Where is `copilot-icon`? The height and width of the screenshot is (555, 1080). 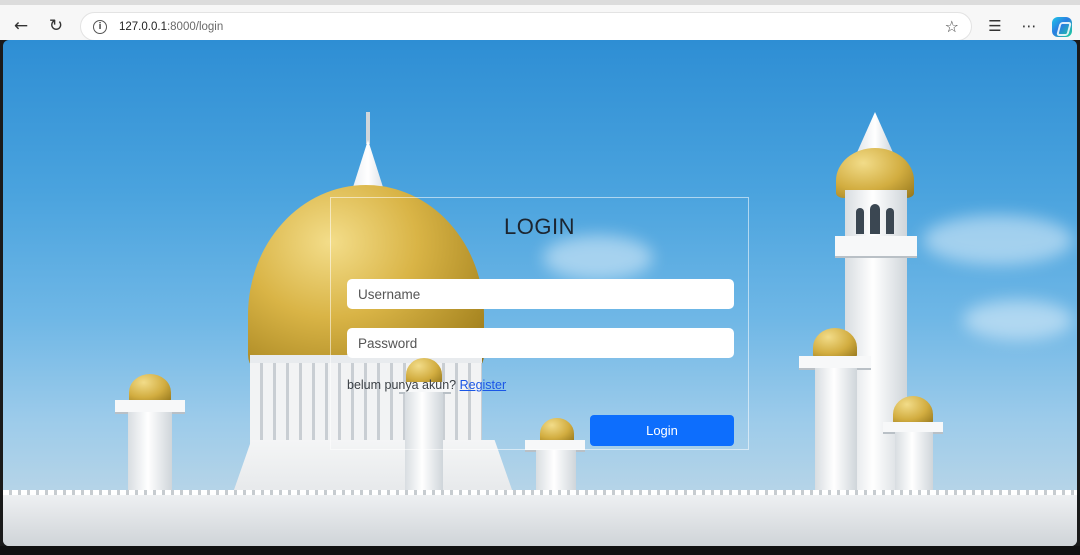
copilot-icon is located at coordinates (1062, 27).